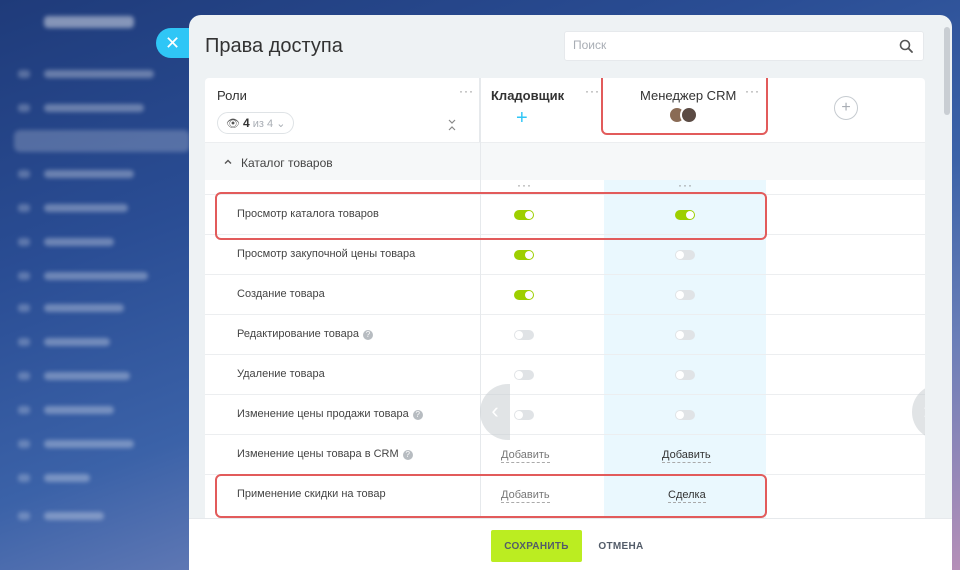 This screenshot has height=570, width=960. I want to click on highlight-discount-row, so click(491, 496).